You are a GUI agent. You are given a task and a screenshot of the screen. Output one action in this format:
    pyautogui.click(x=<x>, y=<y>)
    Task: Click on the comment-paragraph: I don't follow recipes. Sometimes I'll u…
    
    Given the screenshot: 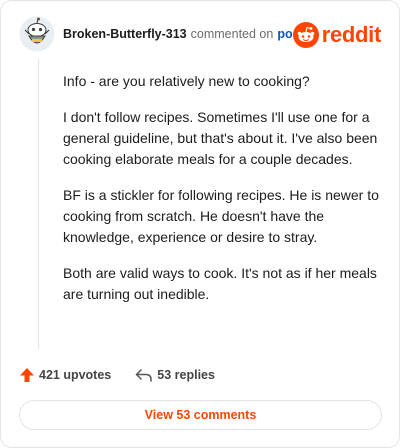 What is the action you would take?
    pyautogui.click(x=220, y=138)
    